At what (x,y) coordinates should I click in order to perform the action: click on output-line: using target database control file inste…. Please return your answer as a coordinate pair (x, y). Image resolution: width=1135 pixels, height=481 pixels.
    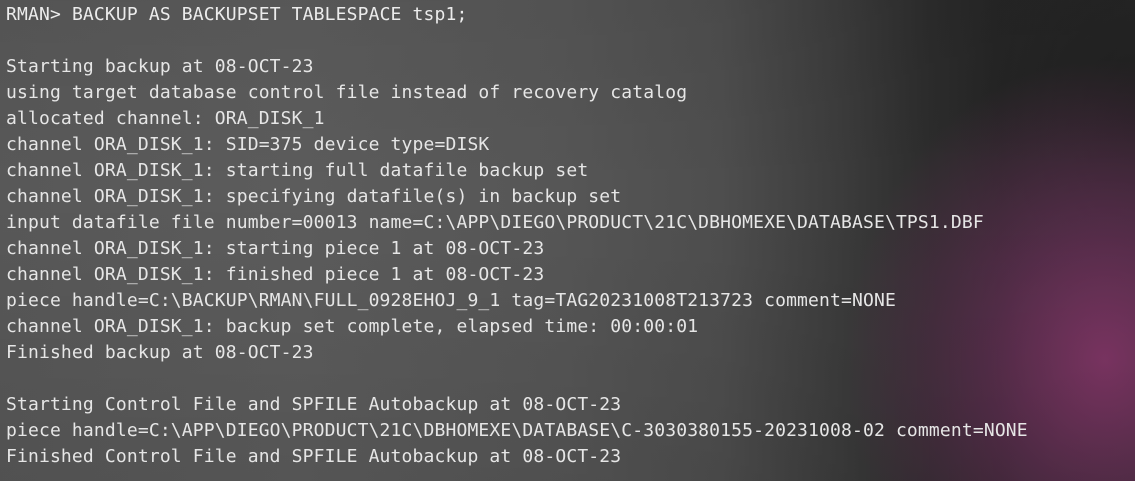
    Looking at the image, I should click on (347, 92).